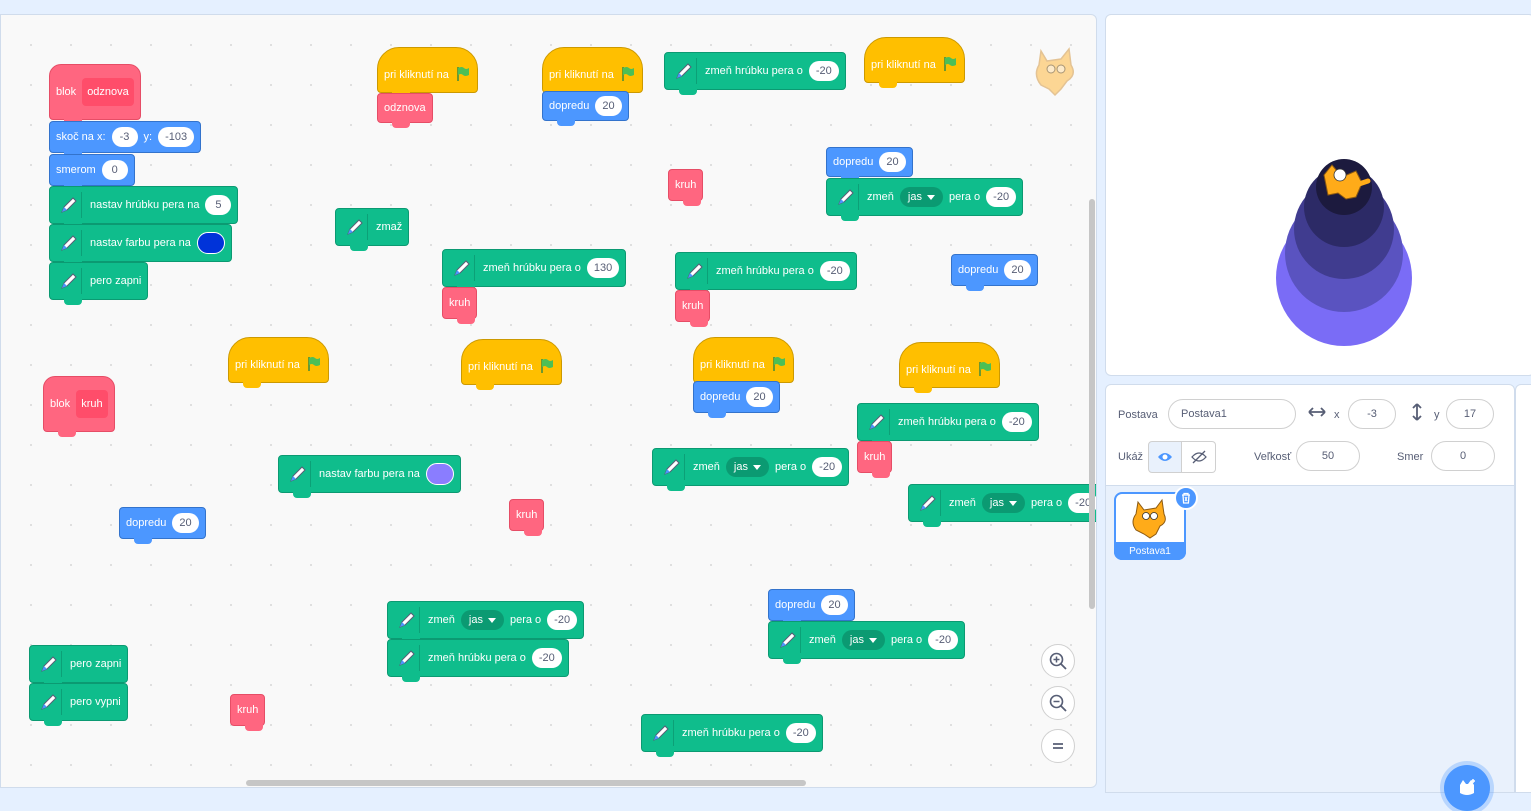 The image size is (1531, 811). I want to click on vertical-scrollbar, so click(1092, 404).